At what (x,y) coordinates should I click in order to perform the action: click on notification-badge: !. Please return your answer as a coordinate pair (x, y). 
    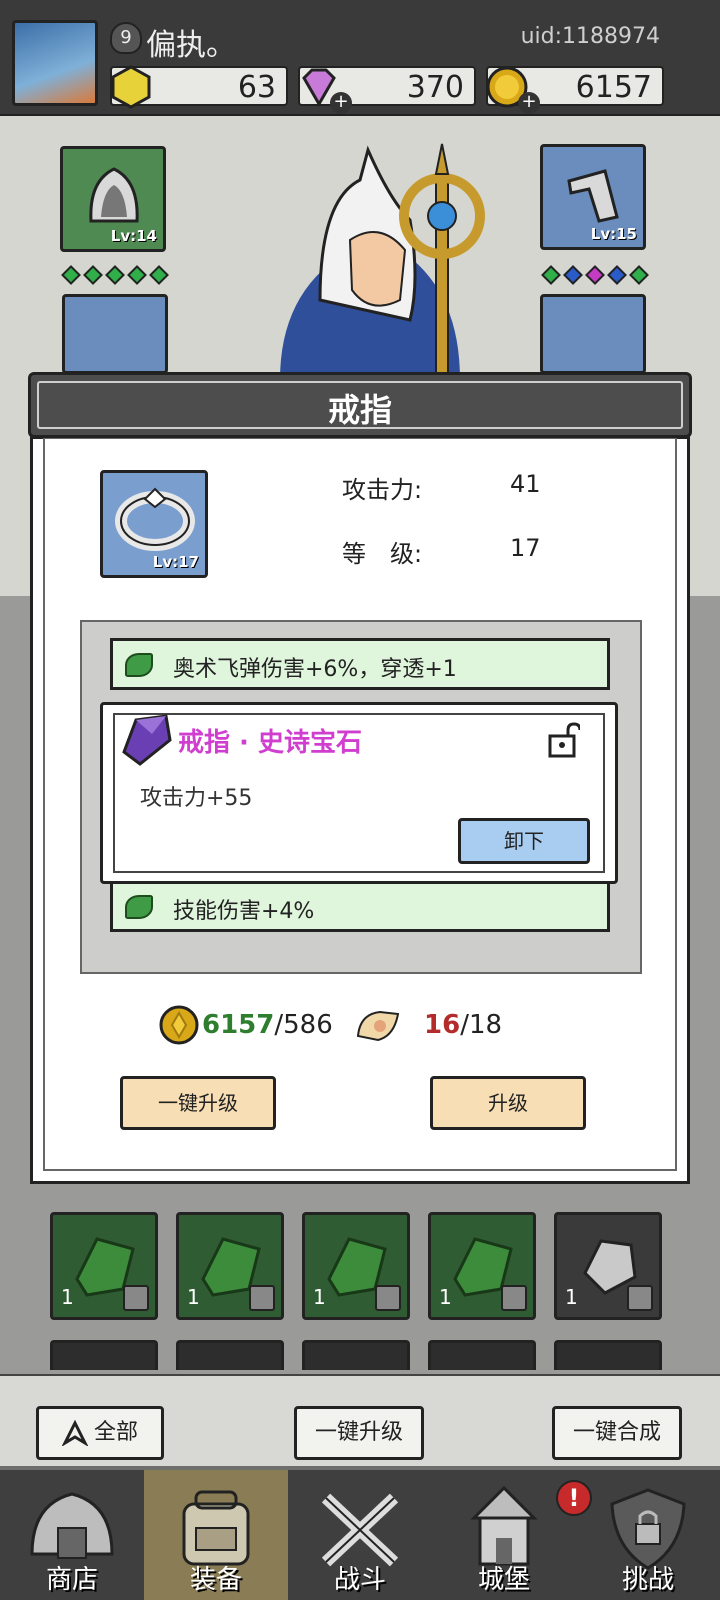
    Looking at the image, I should click on (574, 1498).